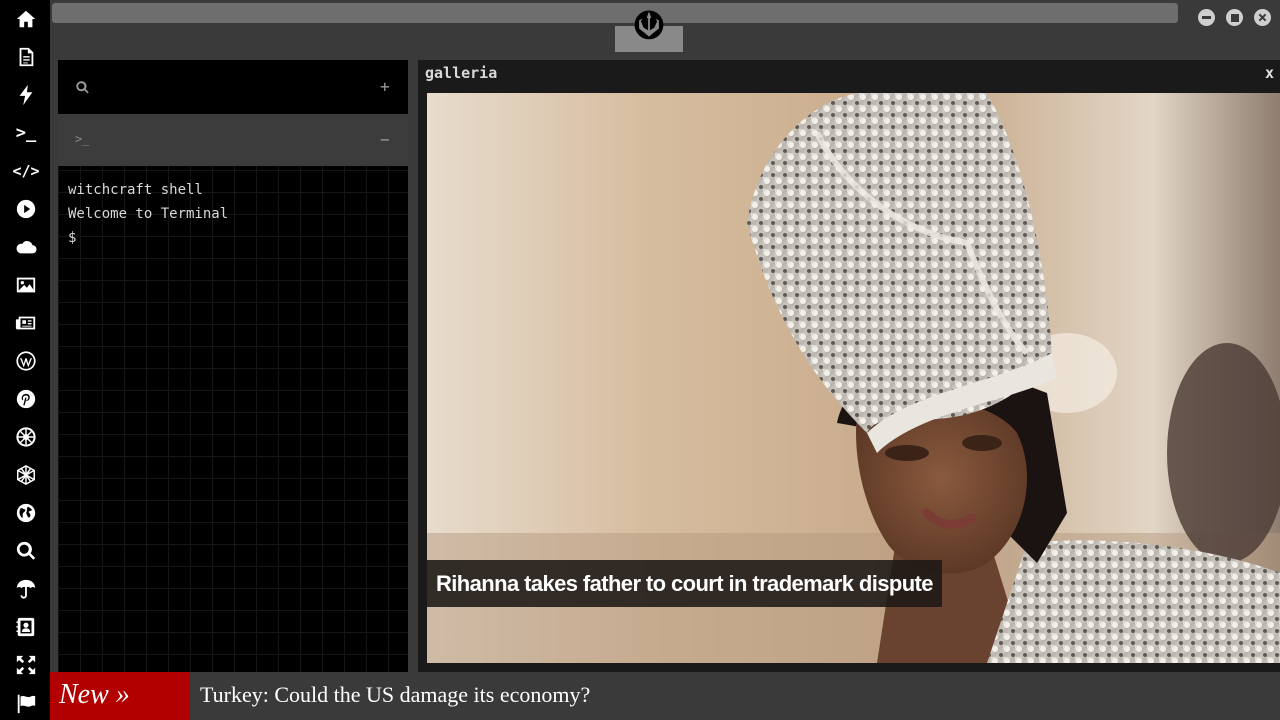 The height and width of the screenshot is (720, 1280). I want to click on terminal-line: Welcome to Terminal, so click(148, 214).